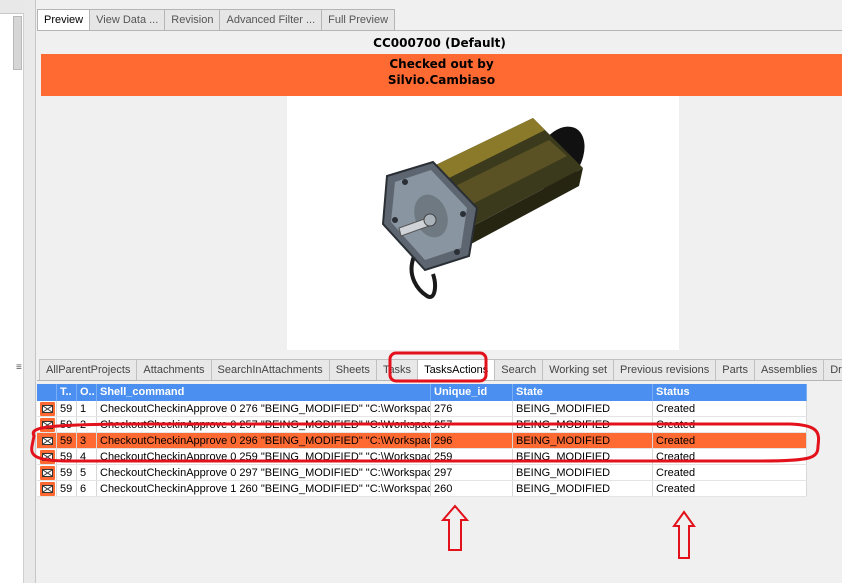 This screenshot has width=842, height=583. Describe the element at coordinates (425, 442) in the screenshot. I see `annotation-row-highlight` at that location.